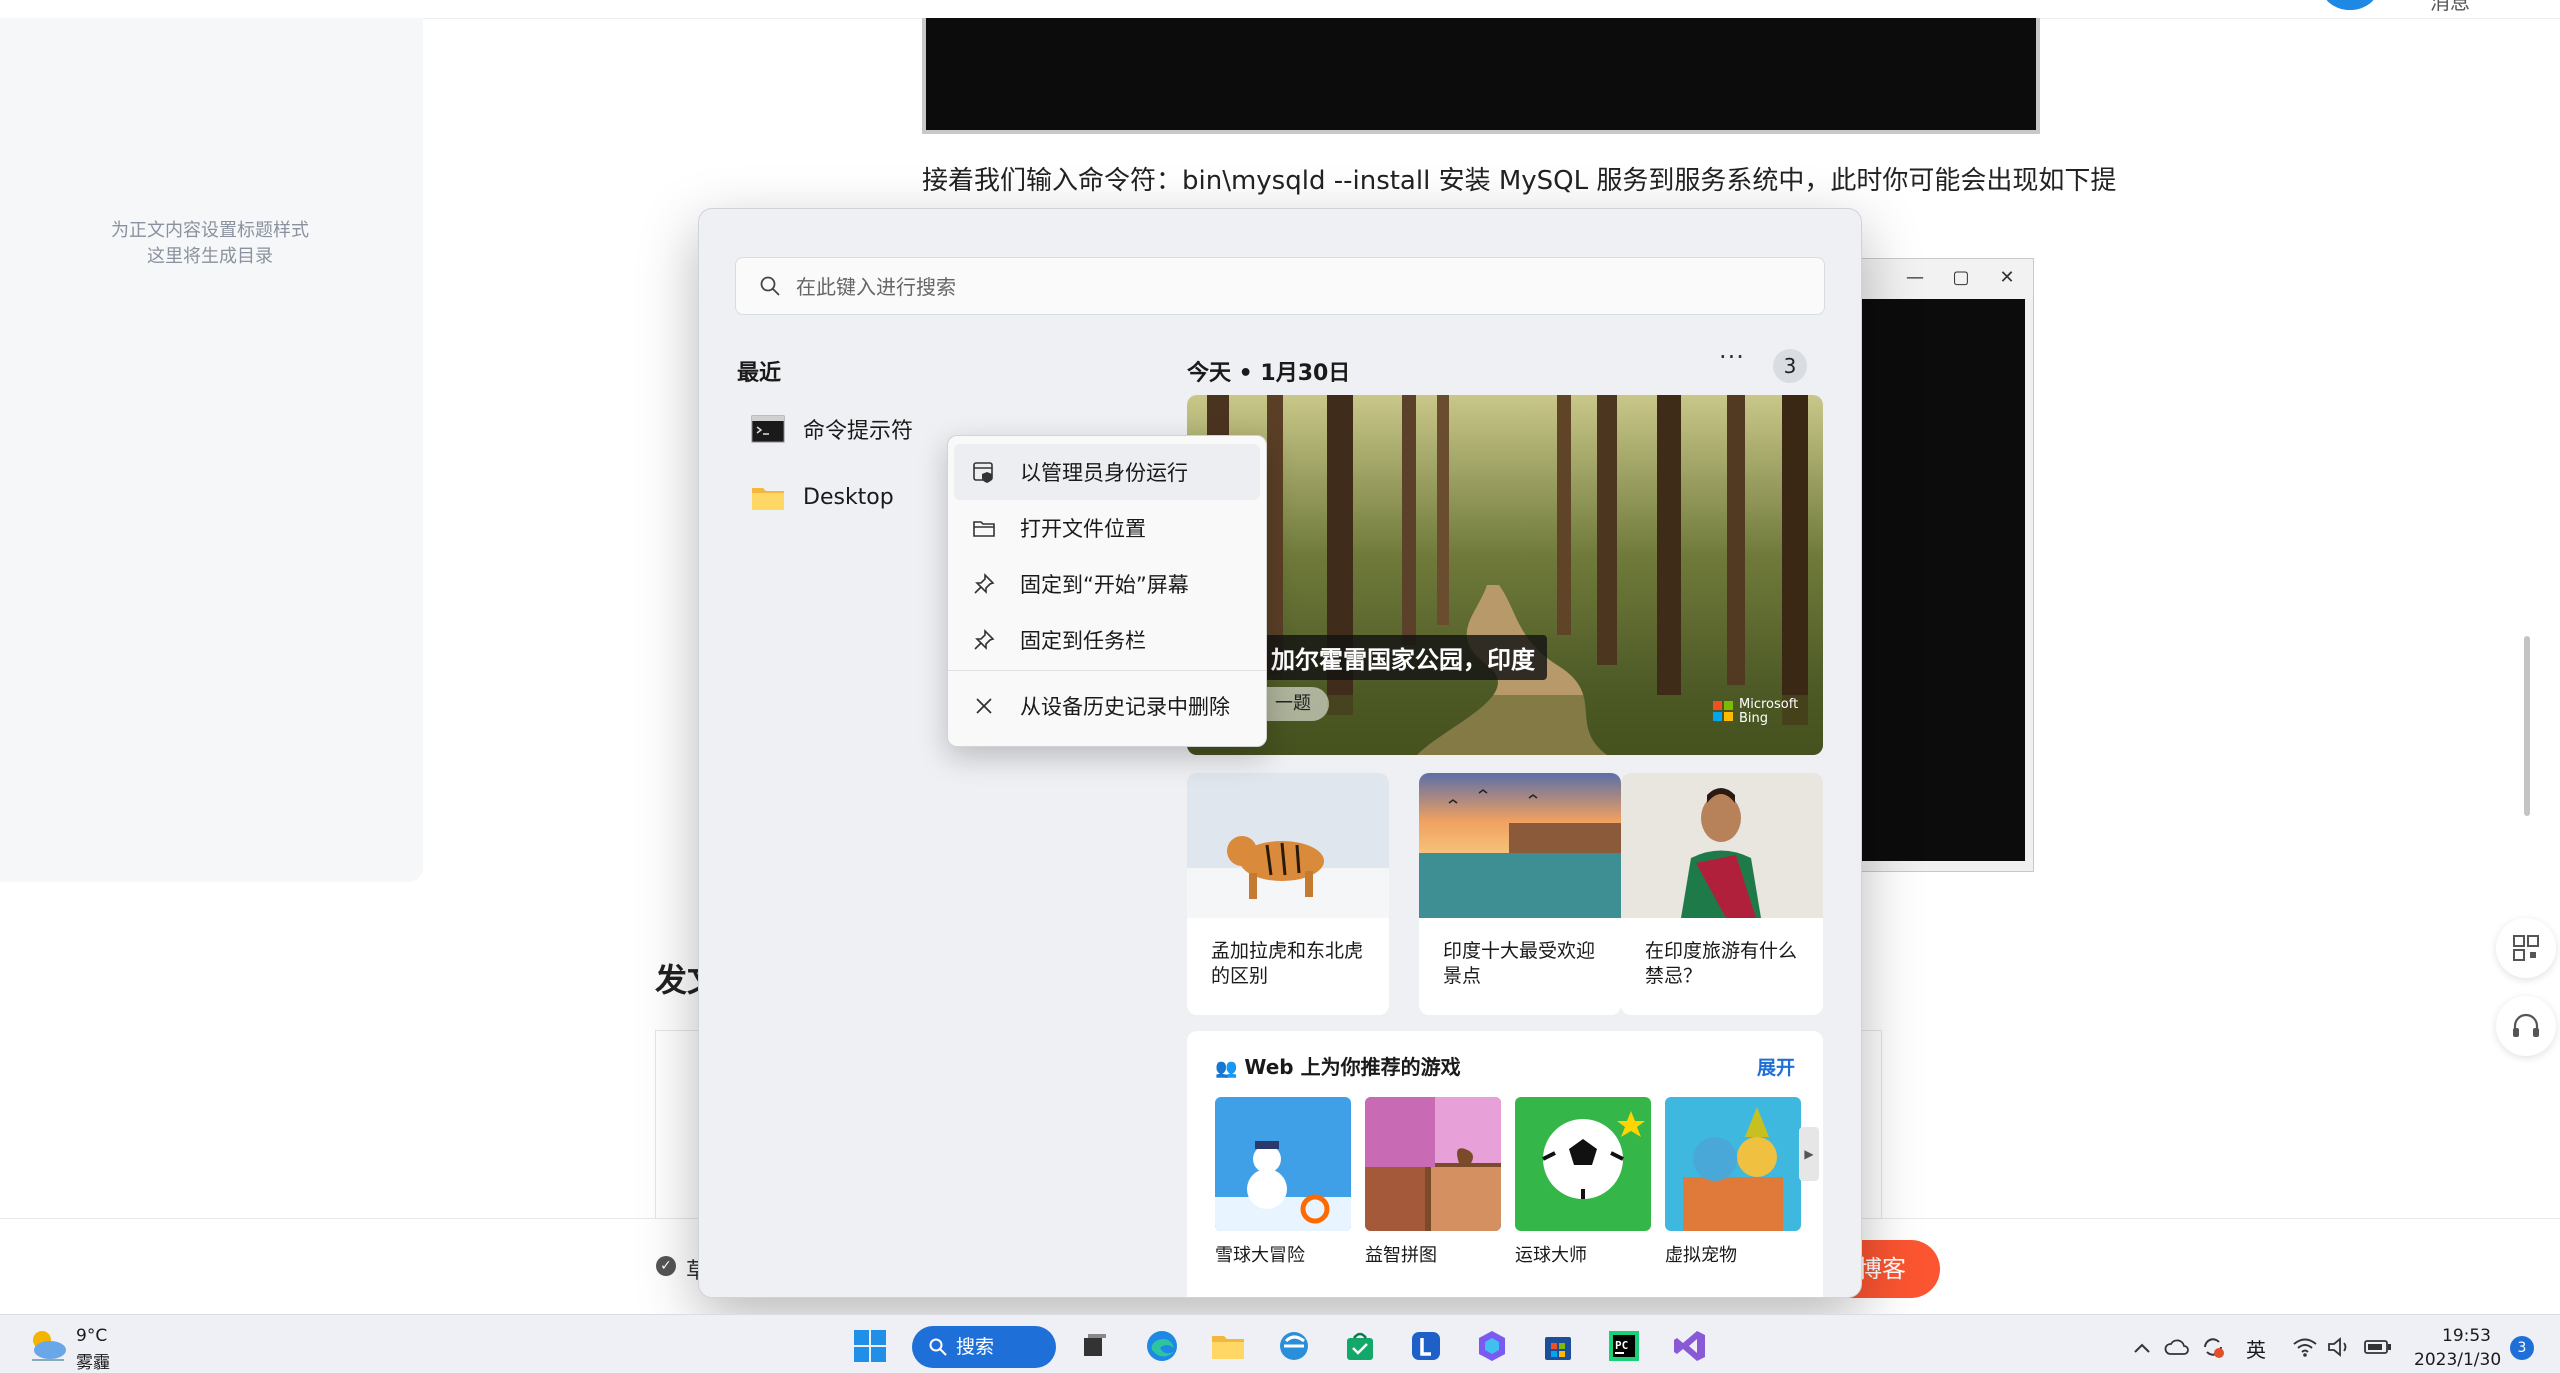 The image size is (2560, 1373). I want to click on bing-brand-line2: Bing, so click(1754, 718).